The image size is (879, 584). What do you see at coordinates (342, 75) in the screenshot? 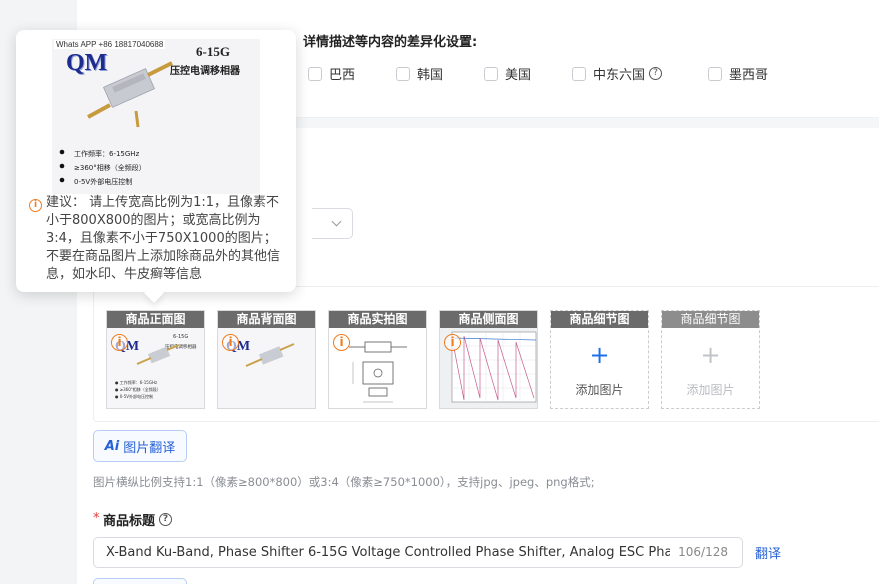
I see `country-label: 巴西` at bounding box center [342, 75].